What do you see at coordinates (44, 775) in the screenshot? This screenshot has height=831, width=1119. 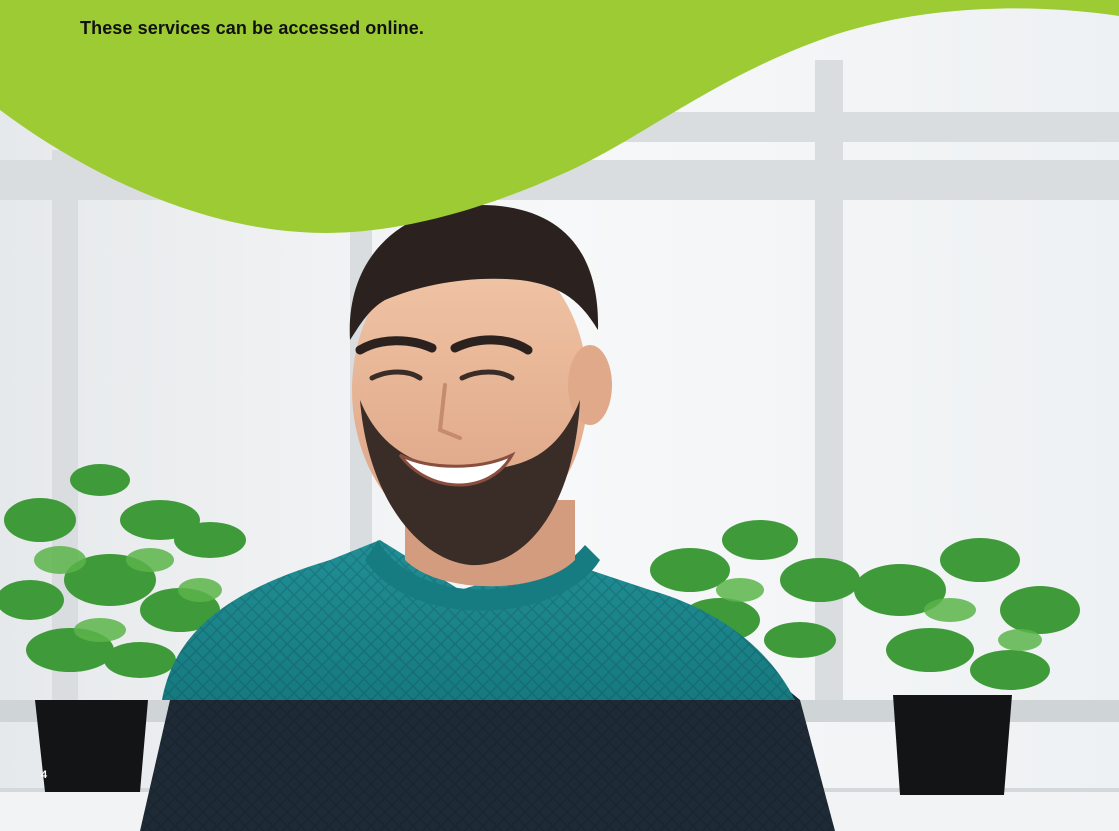 I see `page-number: 4` at bounding box center [44, 775].